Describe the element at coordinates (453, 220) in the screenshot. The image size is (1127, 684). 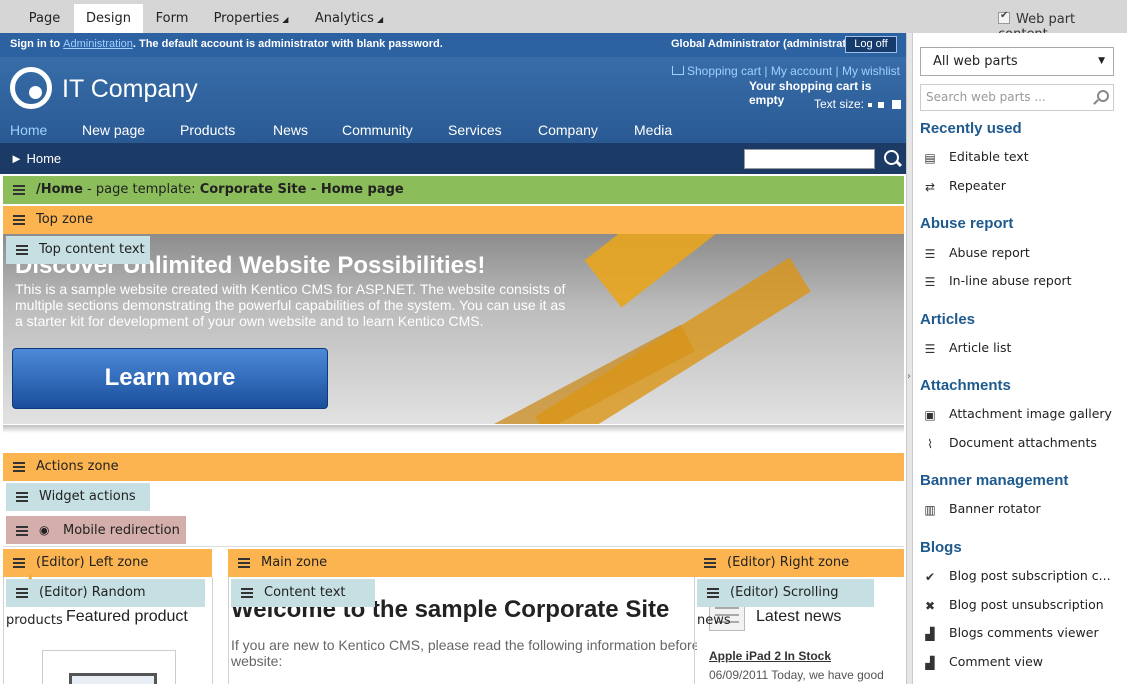
I see `top-zone-bar: Top zone` at that location.